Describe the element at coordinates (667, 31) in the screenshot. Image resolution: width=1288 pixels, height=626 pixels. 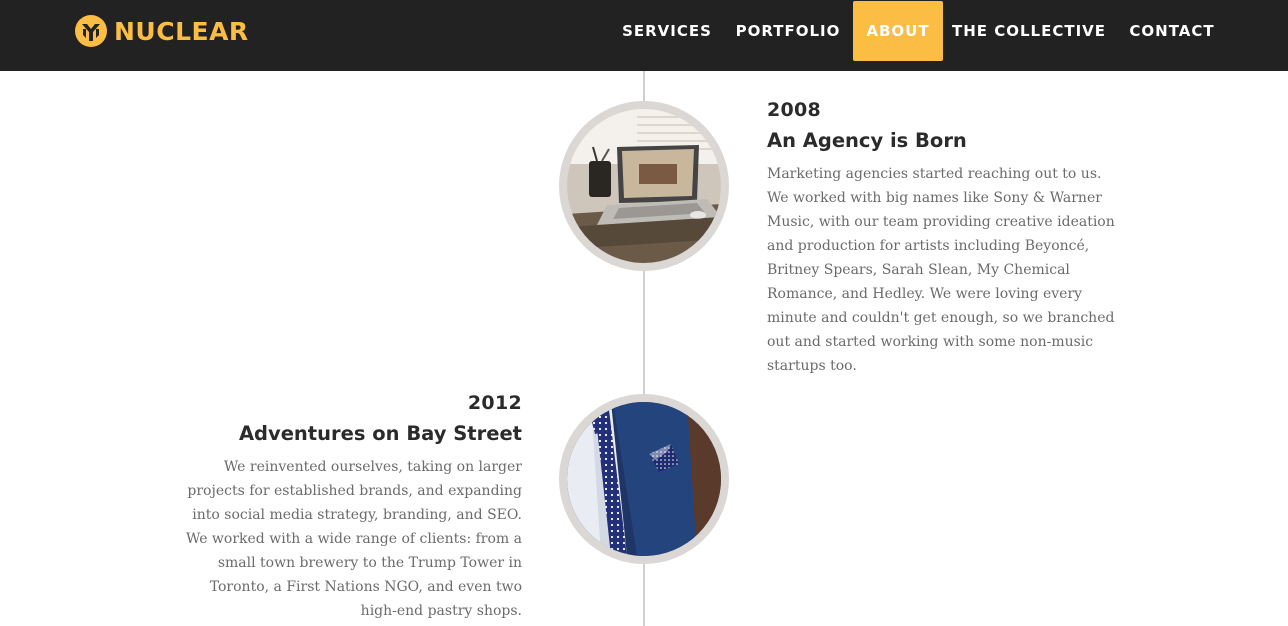
I see `nav-services: SERVICES` at that location.